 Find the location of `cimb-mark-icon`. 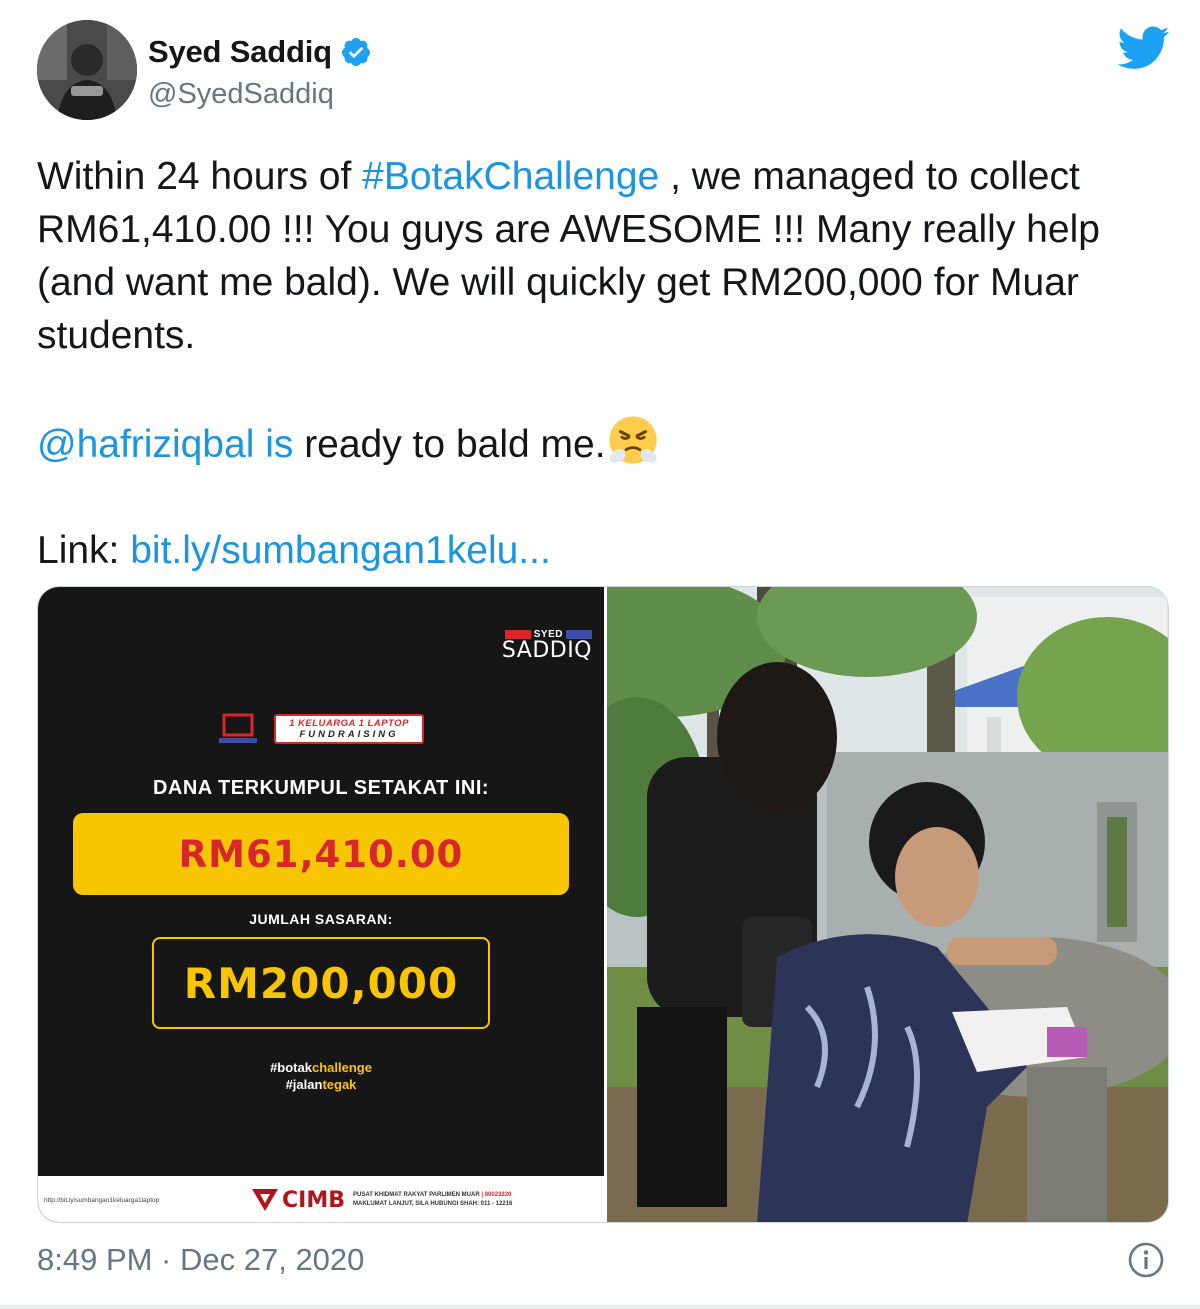

cimb-mark-icon is located at coordinates (265, 1200).